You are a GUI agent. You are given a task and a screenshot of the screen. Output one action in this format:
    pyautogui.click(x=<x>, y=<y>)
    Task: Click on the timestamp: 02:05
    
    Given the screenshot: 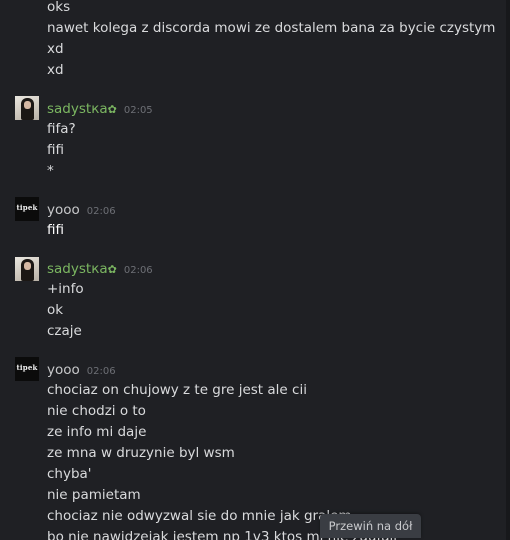 What is the action you would take?
    pyautogui.click(x=138, y=110)
    